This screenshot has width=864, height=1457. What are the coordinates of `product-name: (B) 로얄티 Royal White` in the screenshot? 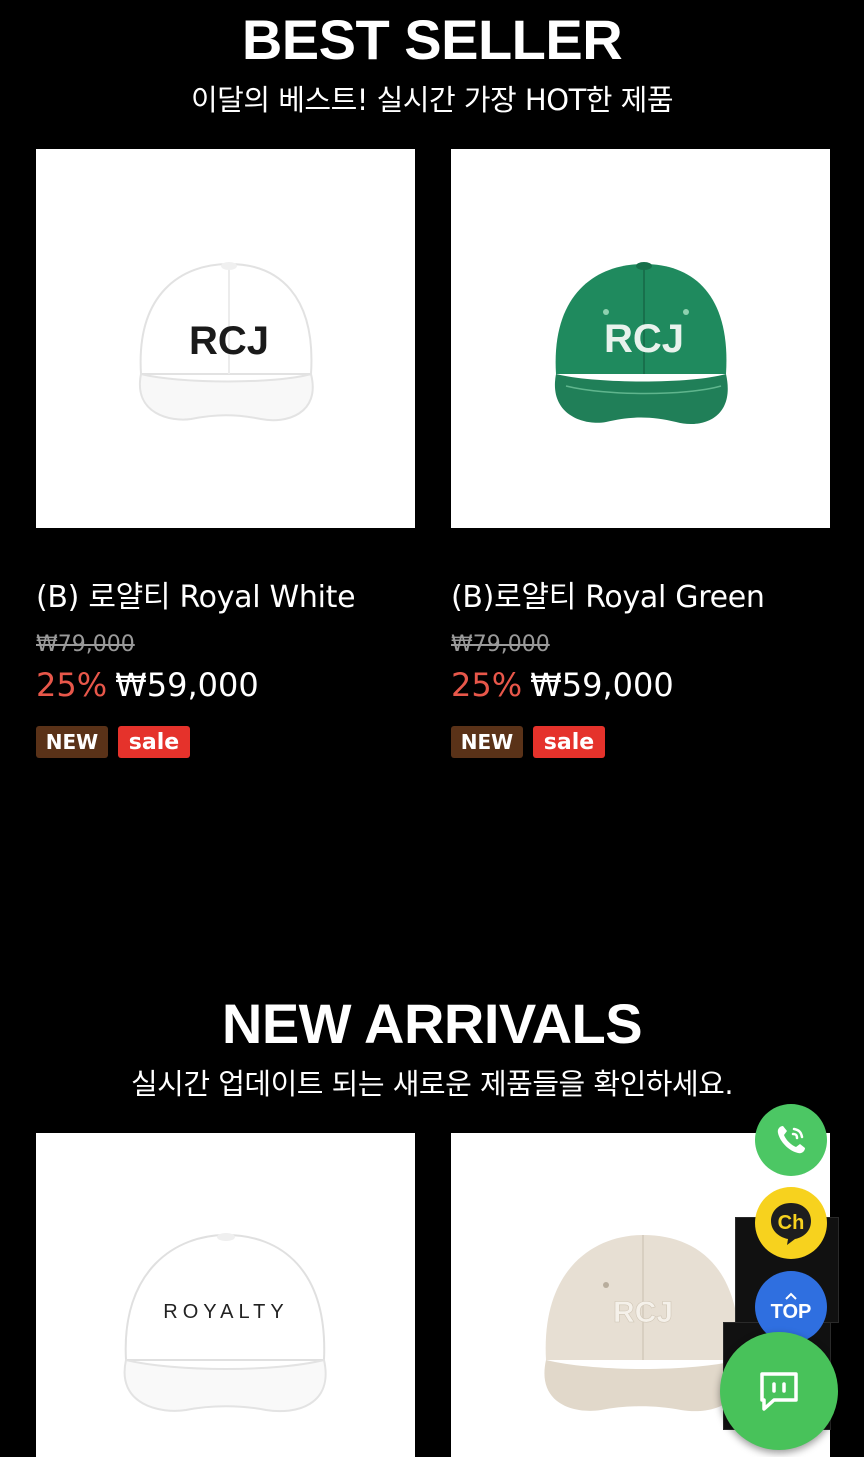 It's located at (225, 598).